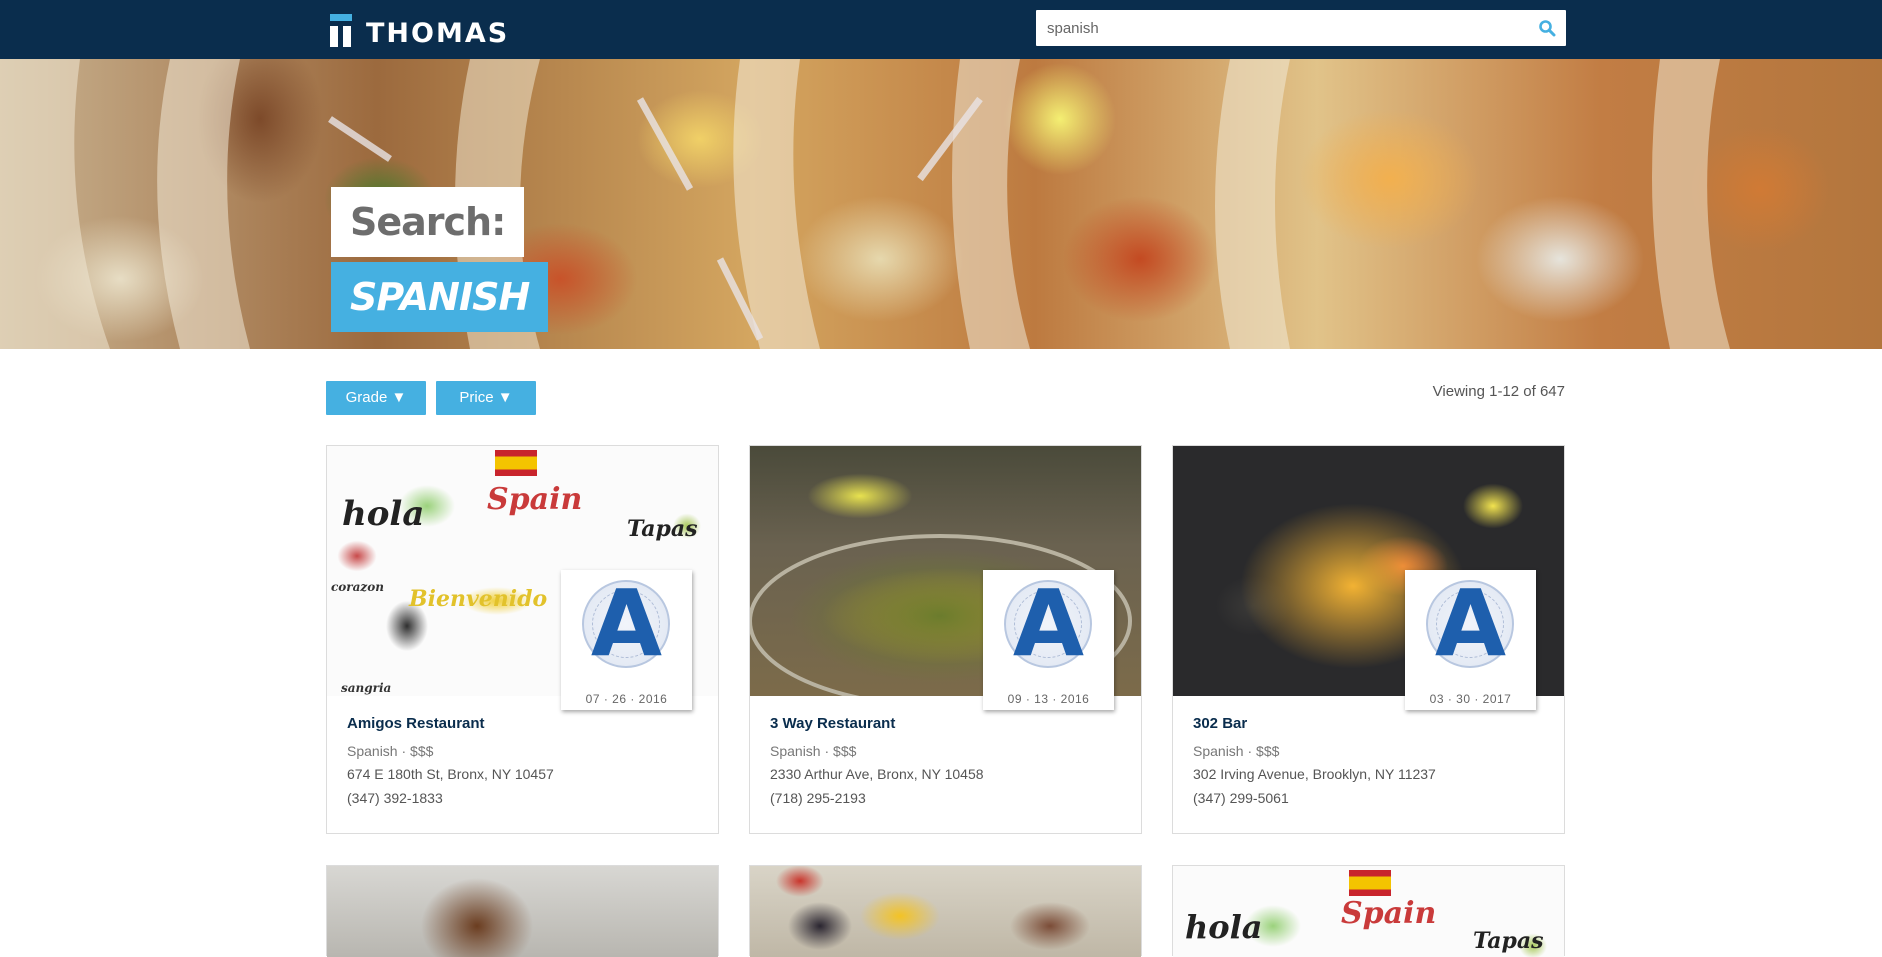 This screenshot has height=957, width=1882. What do you see at coordinates (438, 33) in the screenshot?
I see `logo-text: THOMAS` at bounding box center [438, 33].